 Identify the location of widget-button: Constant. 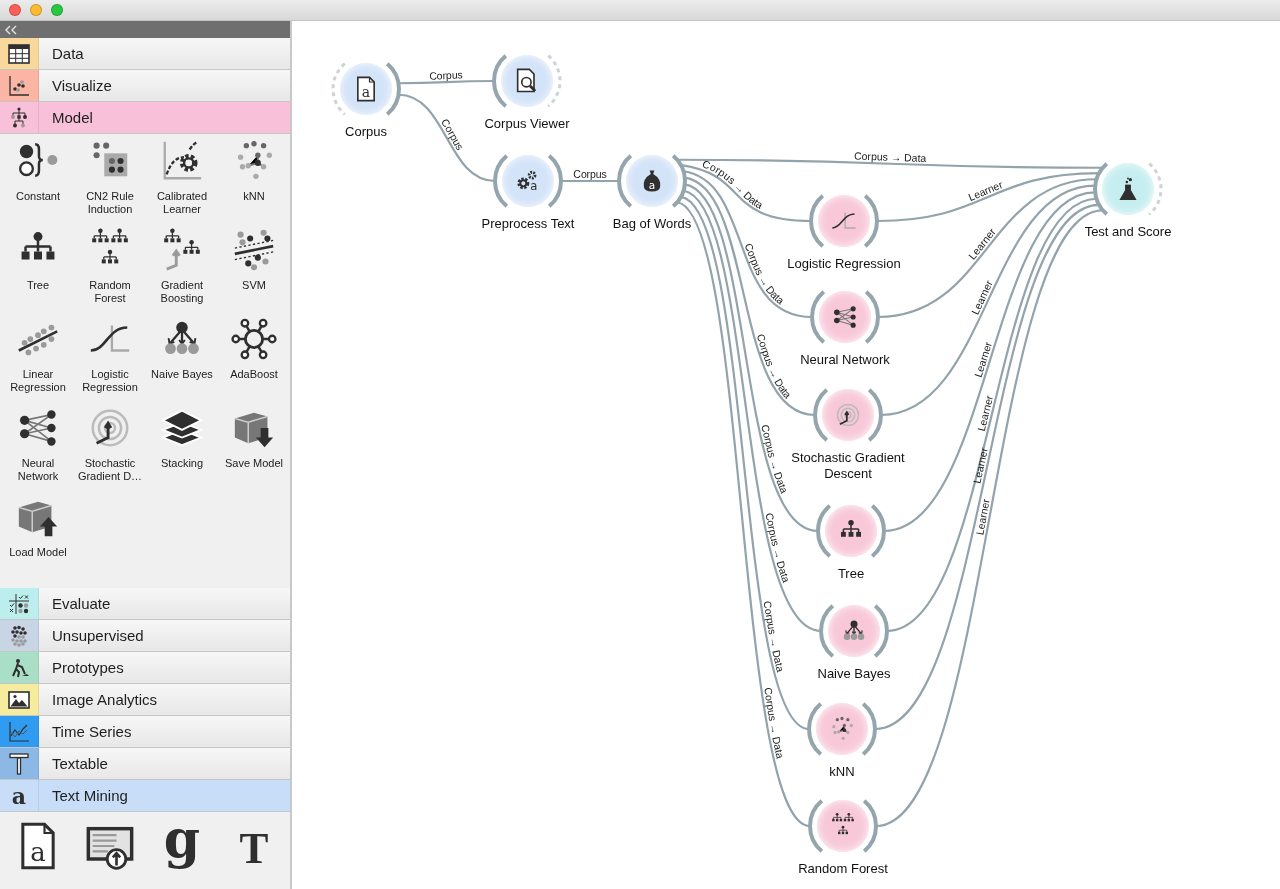
(38, 182).